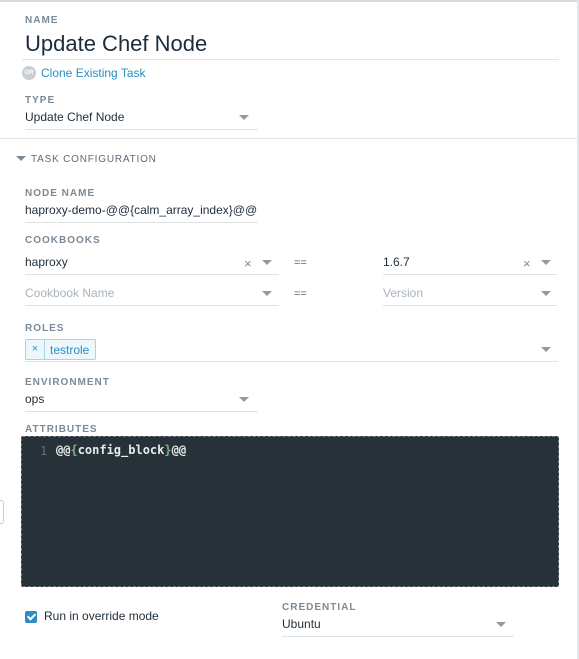 This screenshot has width=579, height=659. Describe the element at coordinates (288, 138) in the screenshot. I see `section-divider` at that location.